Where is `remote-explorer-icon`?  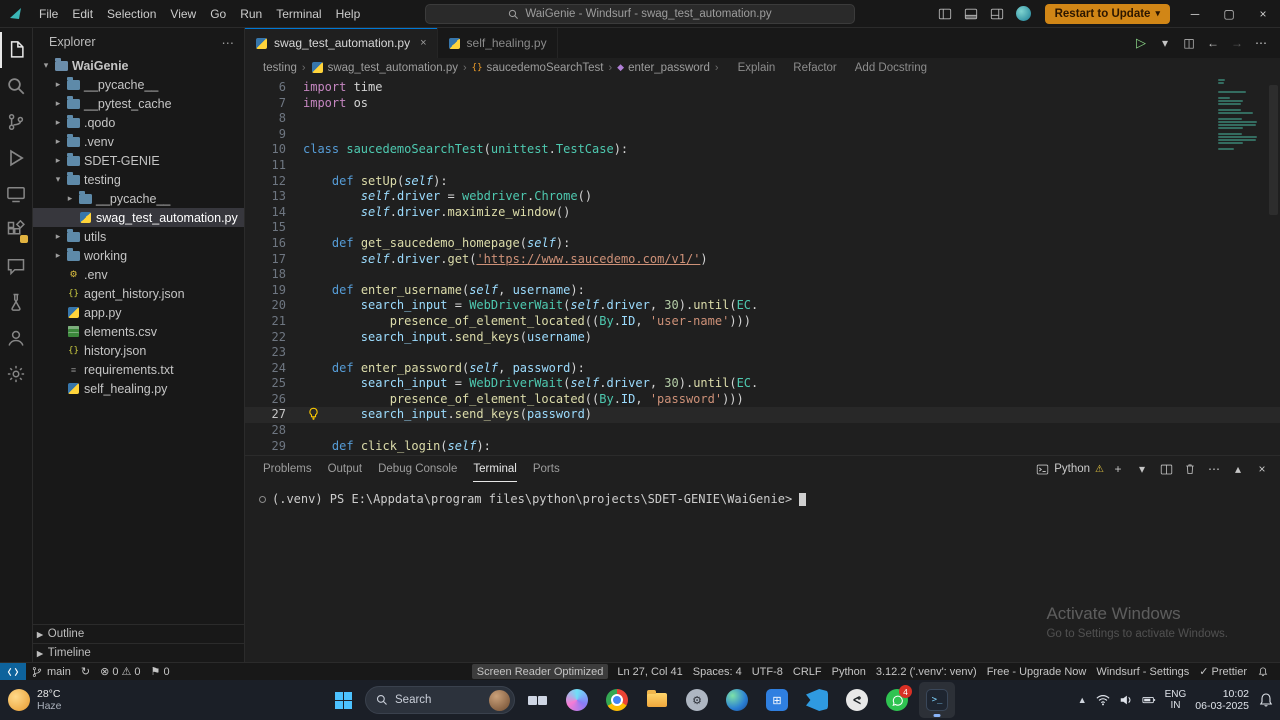 remote-explorer-icon is located at coordinates (16, 194).